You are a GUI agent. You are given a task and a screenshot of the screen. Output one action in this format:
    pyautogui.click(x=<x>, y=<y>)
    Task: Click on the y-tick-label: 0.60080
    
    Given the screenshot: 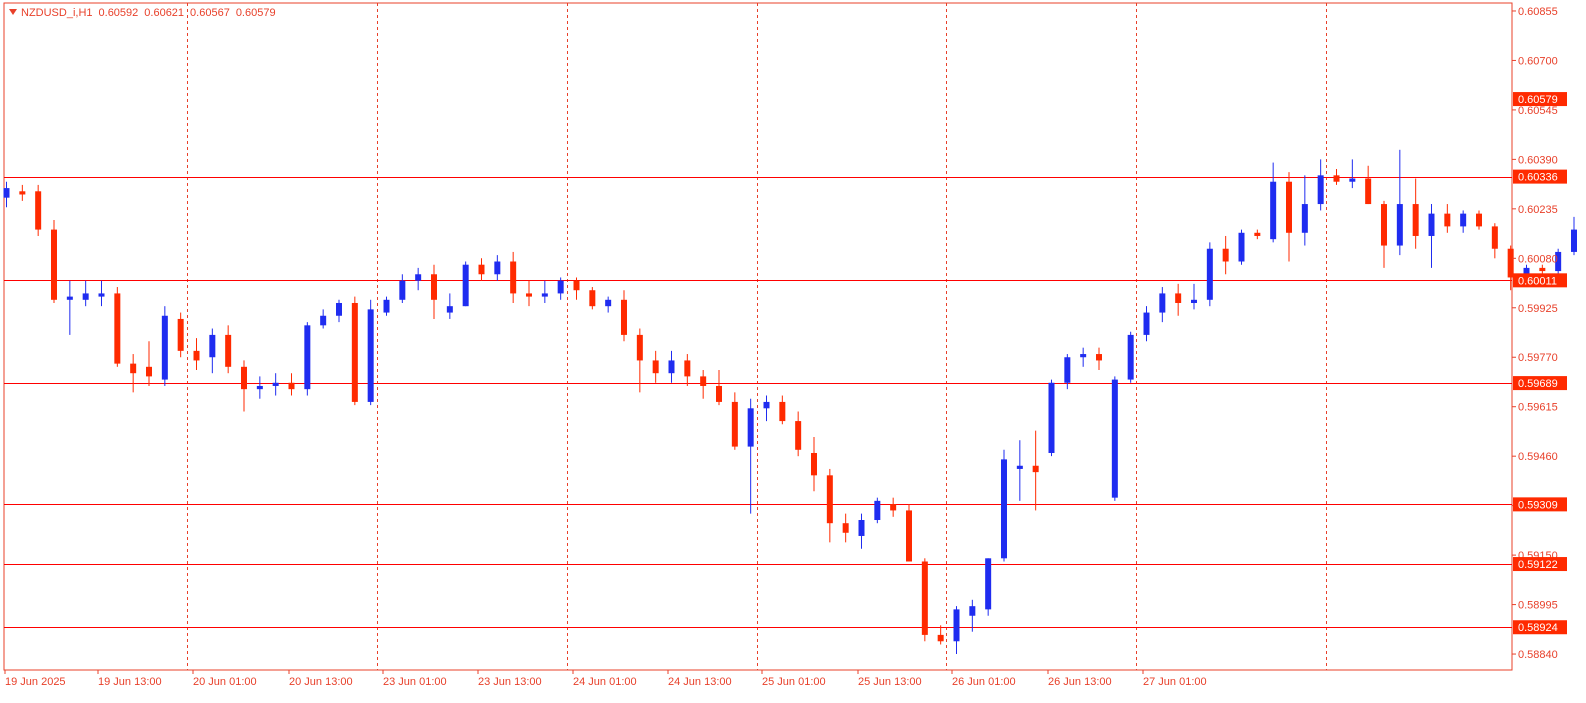 What is the action you would take?
    pyautogui.click(x=1538, y=259)
    